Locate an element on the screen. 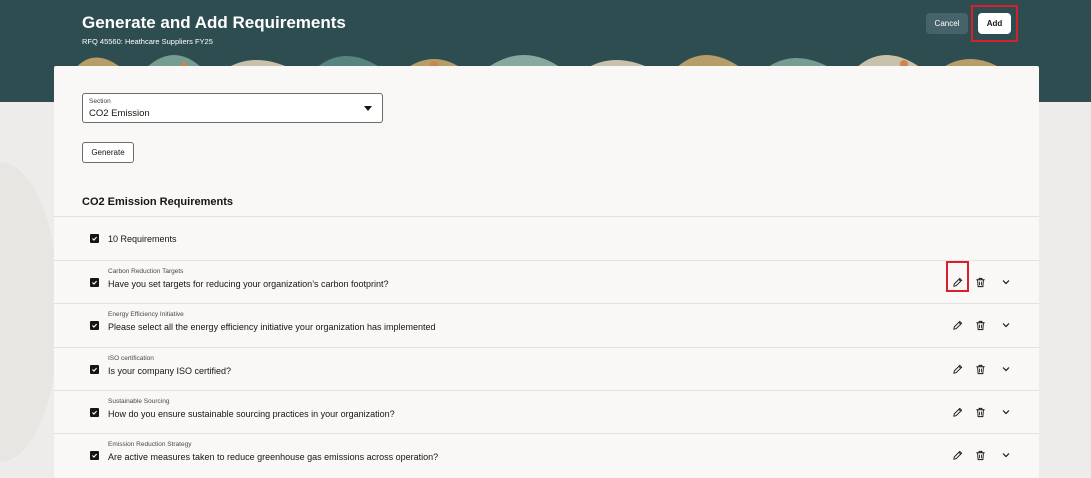 The image size is (1091, 478). caret-down-icon is located at coordinates (368, 108).